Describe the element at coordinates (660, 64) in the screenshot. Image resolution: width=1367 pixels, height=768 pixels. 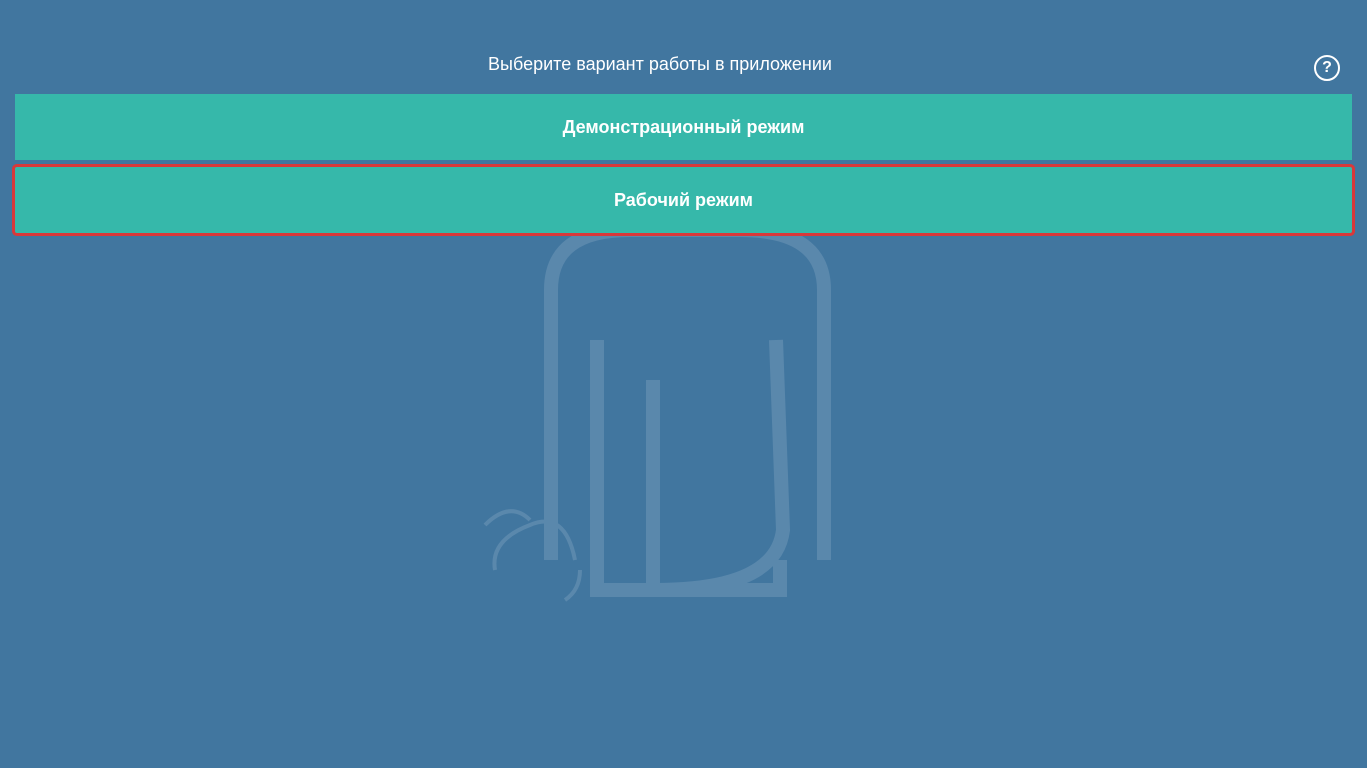
I see `page-title: Выберите вариант работы в приложении` at that location.